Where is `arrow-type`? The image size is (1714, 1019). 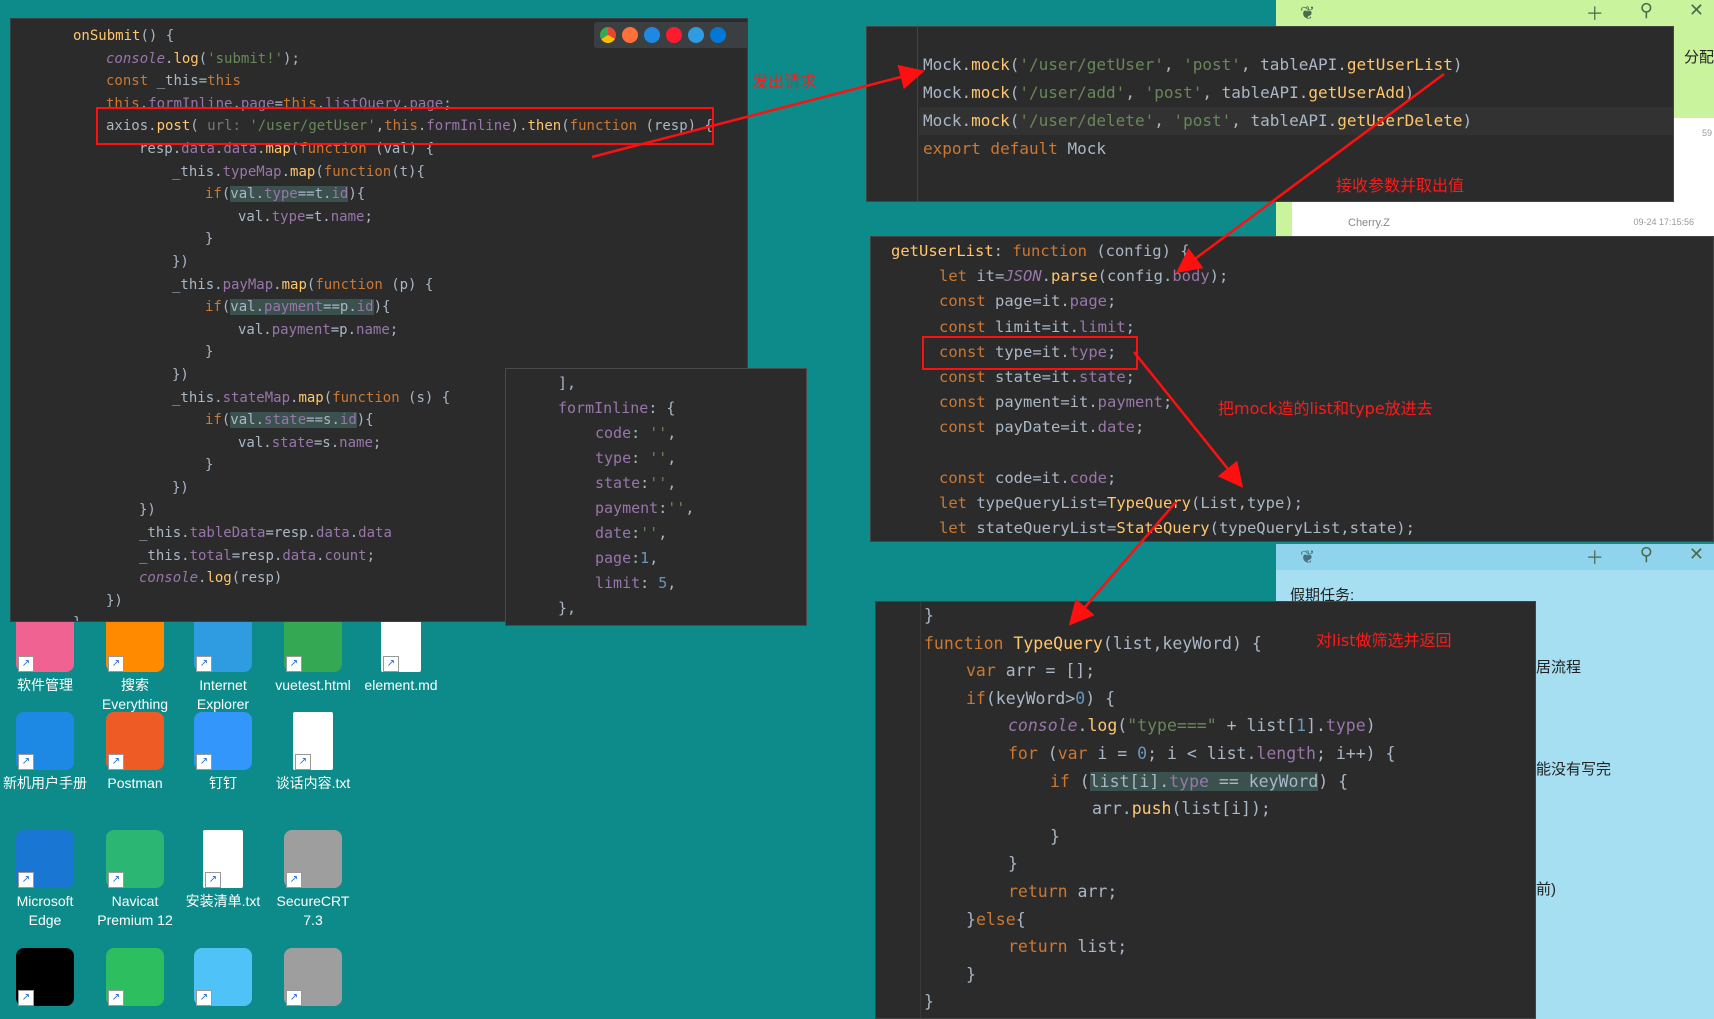 arrow-type is located at coordinates (1188, 419).